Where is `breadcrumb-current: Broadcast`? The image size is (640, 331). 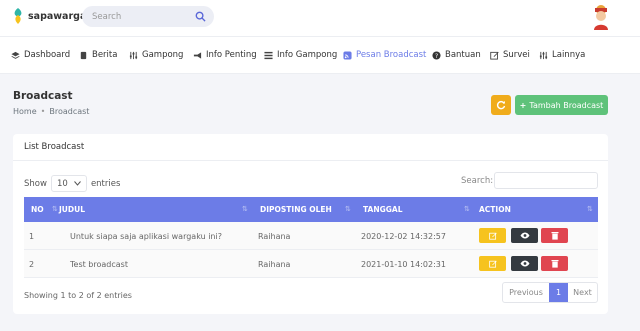
breadcrumb-current: Broadcast is located at coordinates (69, 111).